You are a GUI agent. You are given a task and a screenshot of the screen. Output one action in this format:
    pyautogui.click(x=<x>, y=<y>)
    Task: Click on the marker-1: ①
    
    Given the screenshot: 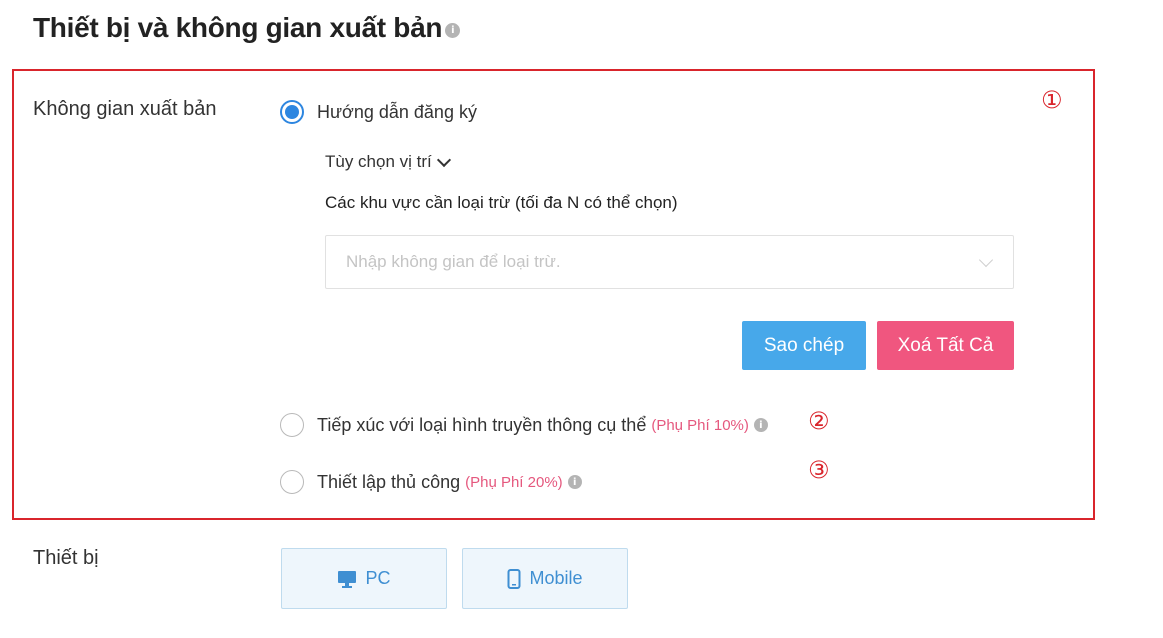 What is the action you would take?
    pyautogui.click(x=1052, y=100)
    